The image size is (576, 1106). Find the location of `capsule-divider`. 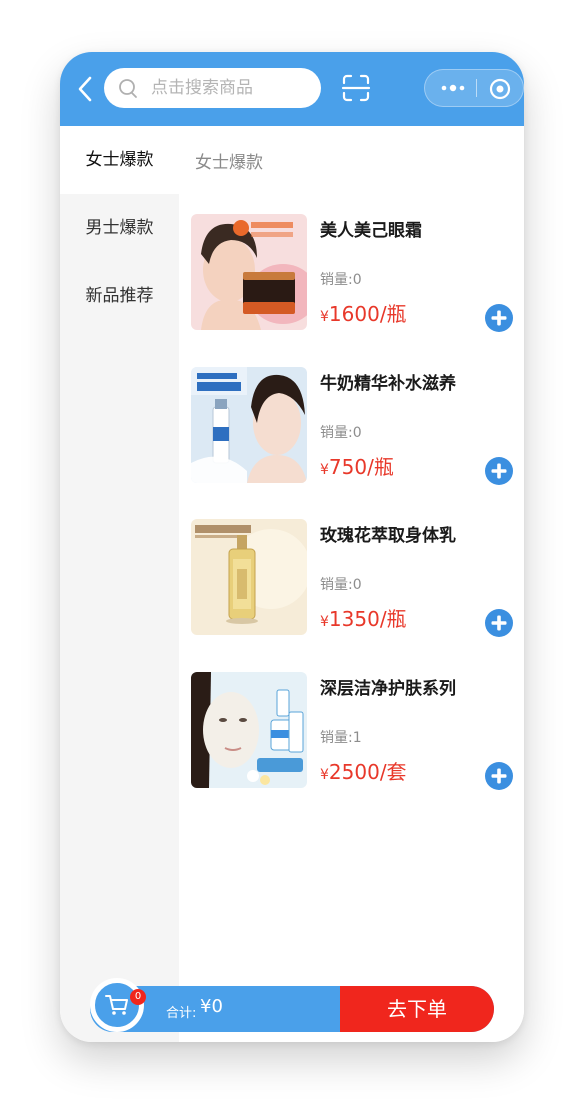

capsule-divider is located at coordinates (476, 88).